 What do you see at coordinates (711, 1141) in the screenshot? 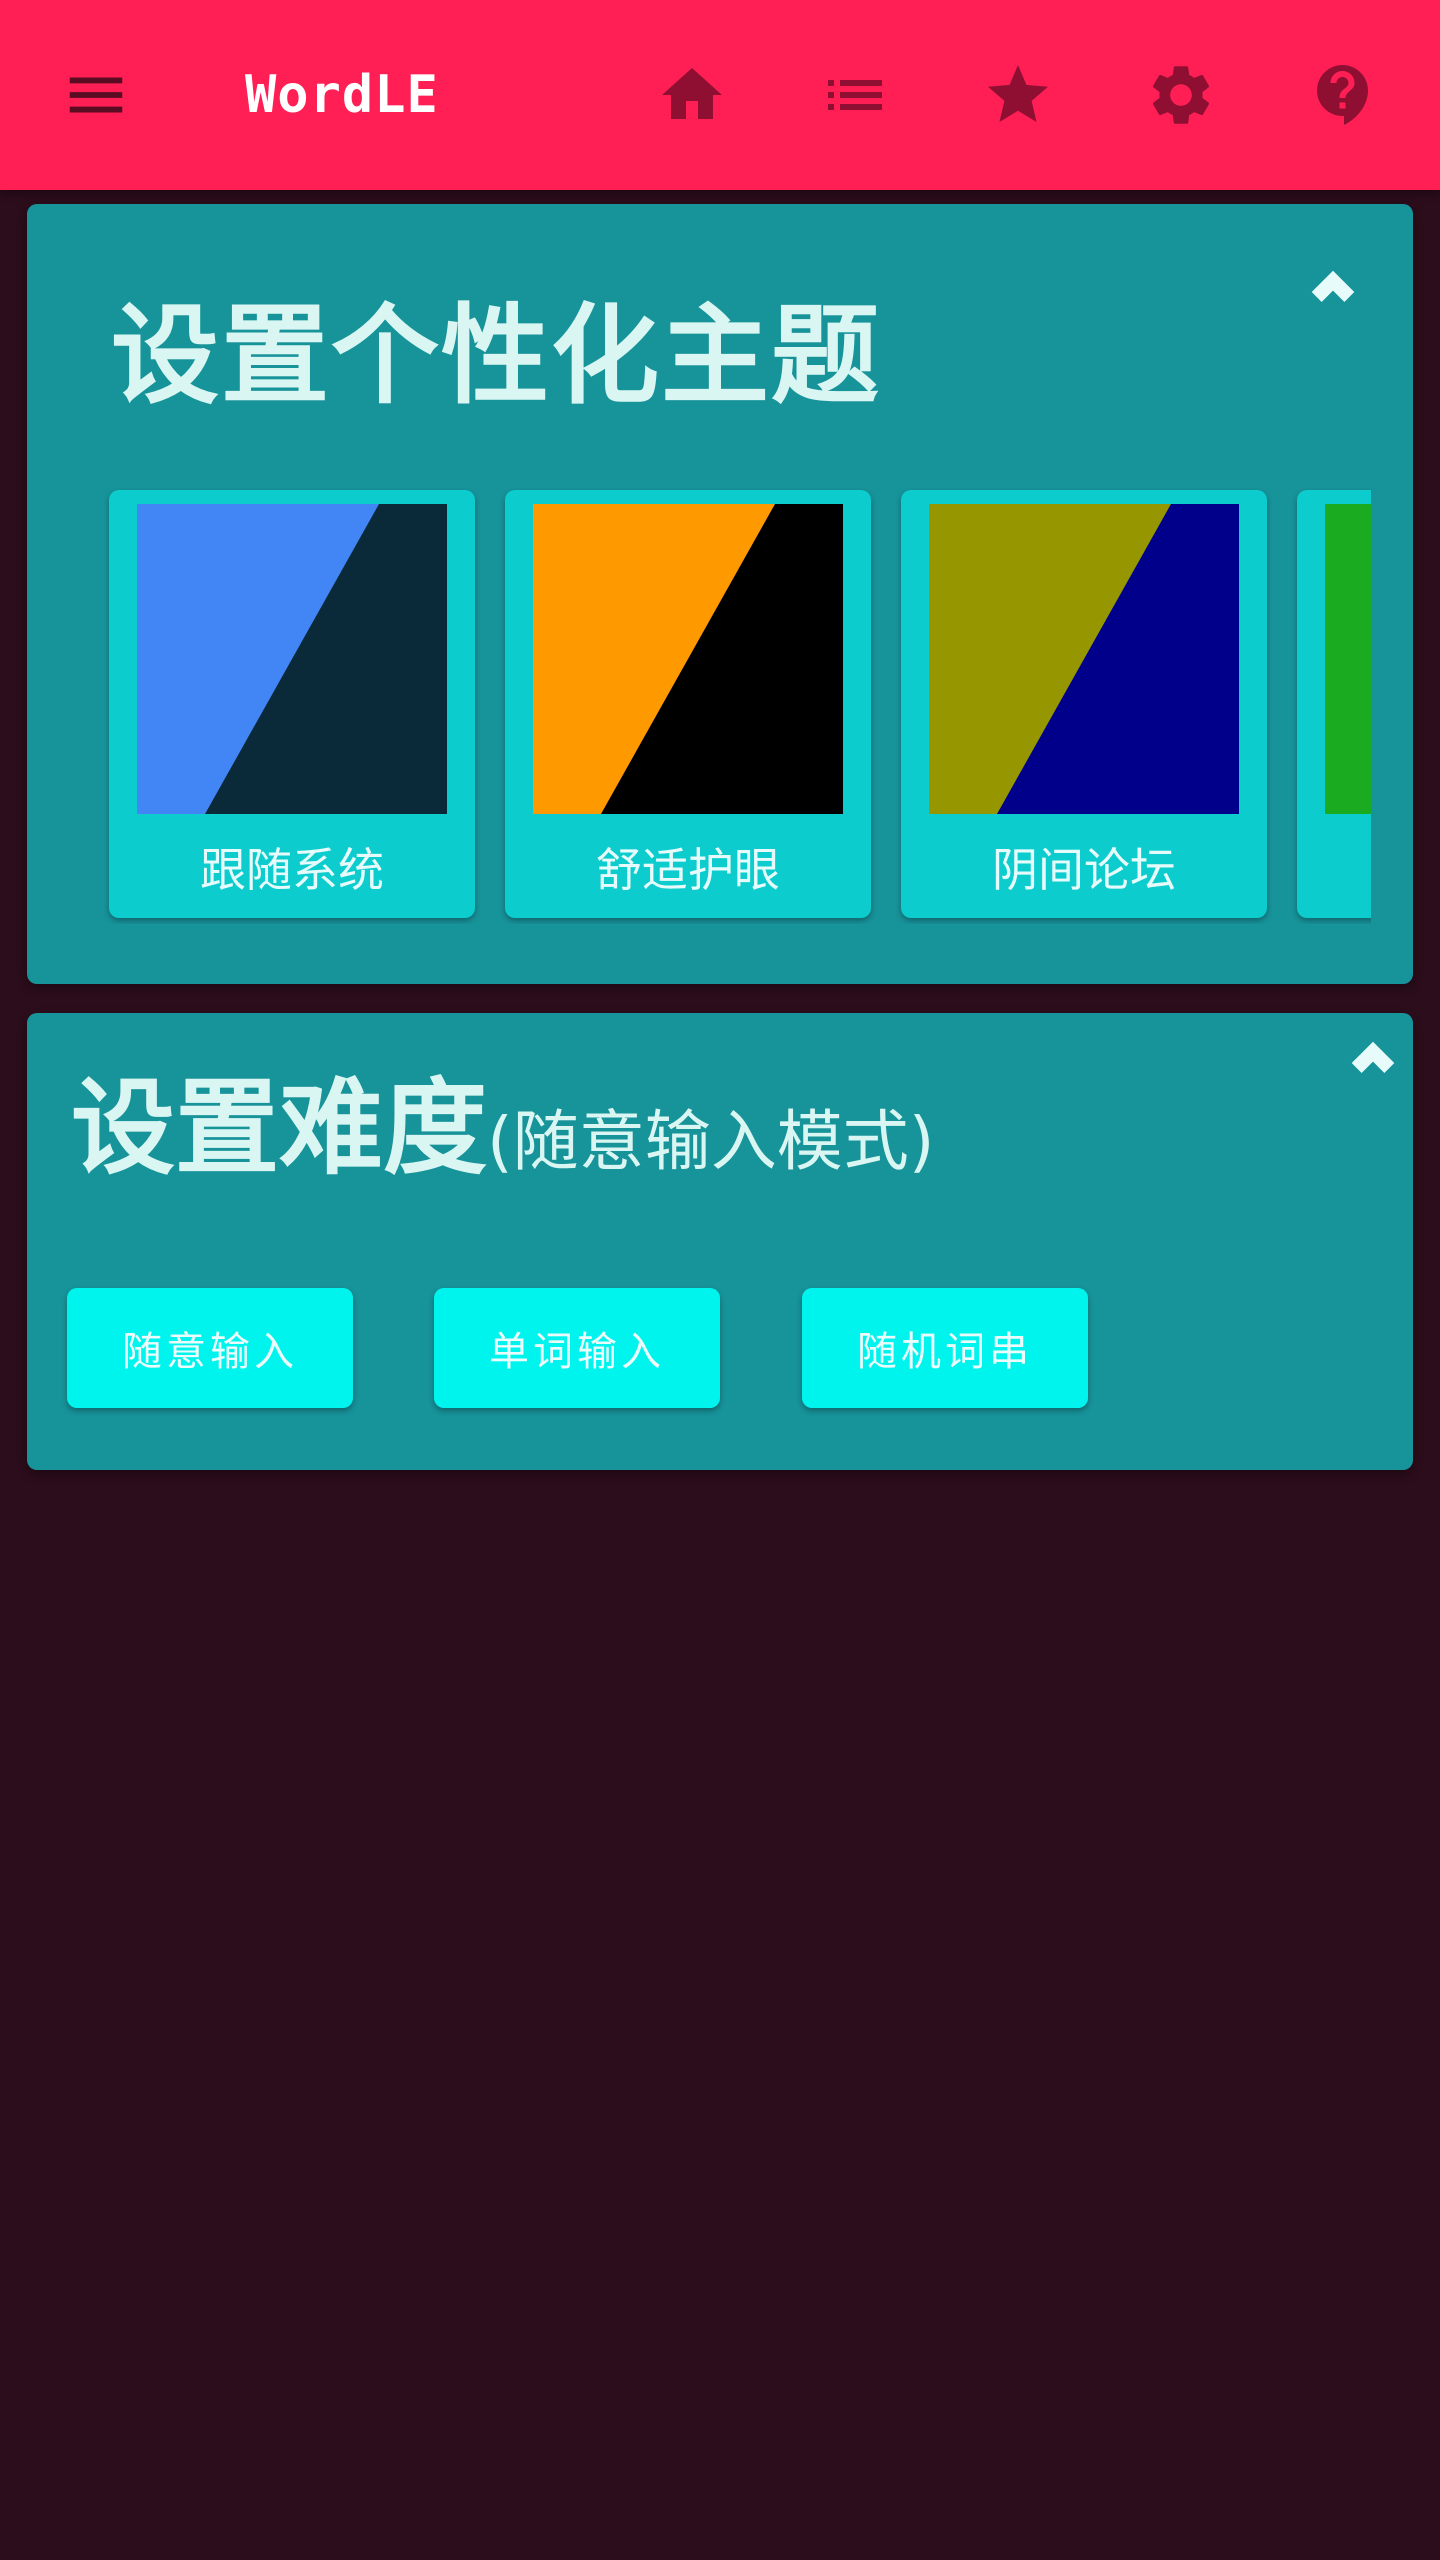
I see `difficulty-subtitle: (随意输入模式)` at bounding box center [711, 1141].